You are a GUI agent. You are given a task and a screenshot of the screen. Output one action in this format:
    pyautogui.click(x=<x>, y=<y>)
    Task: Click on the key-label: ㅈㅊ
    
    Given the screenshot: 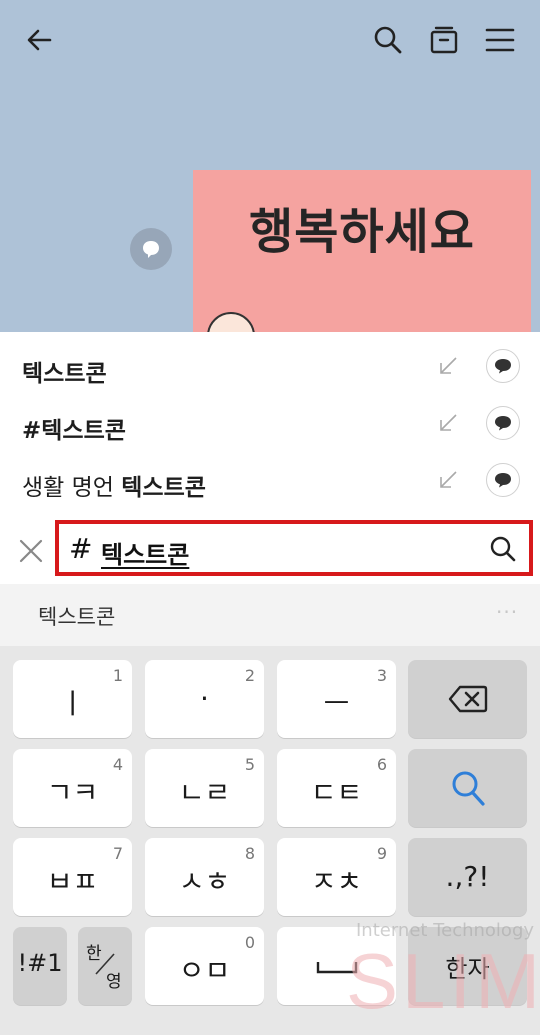 What is the action you would take?
    pyautogui.click(x=336, y=881)
    